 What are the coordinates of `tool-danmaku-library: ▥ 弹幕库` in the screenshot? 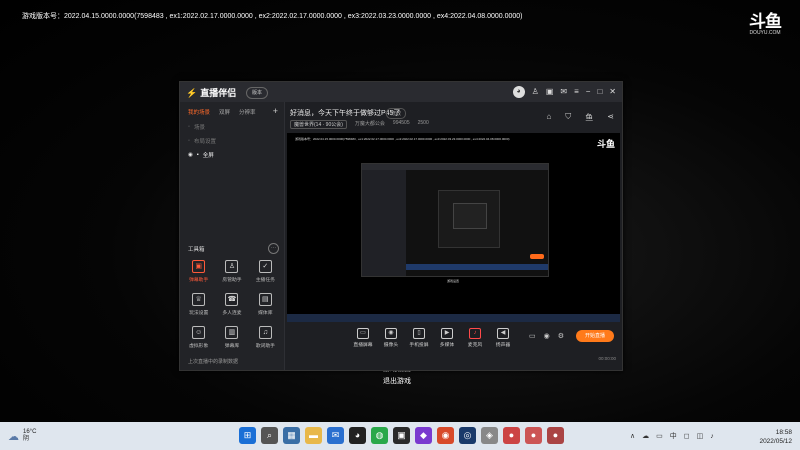 It's located at (231, 337).